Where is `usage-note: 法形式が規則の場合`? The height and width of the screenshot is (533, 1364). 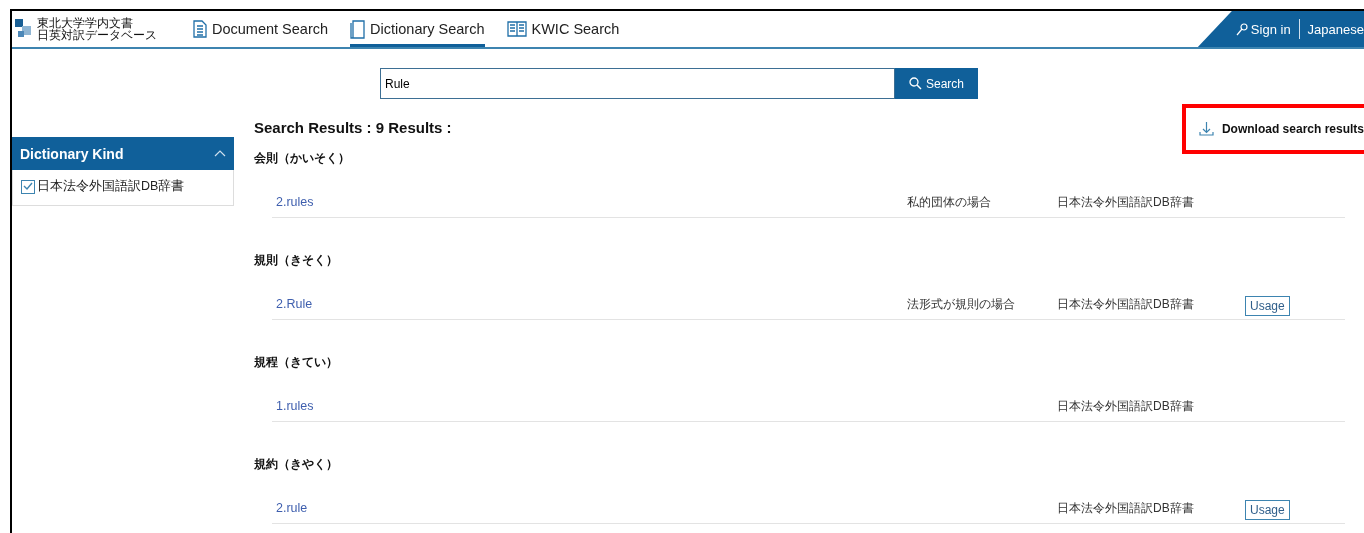 usage-note: 法形式が規則の場合 is located at coordinates (961, 304).